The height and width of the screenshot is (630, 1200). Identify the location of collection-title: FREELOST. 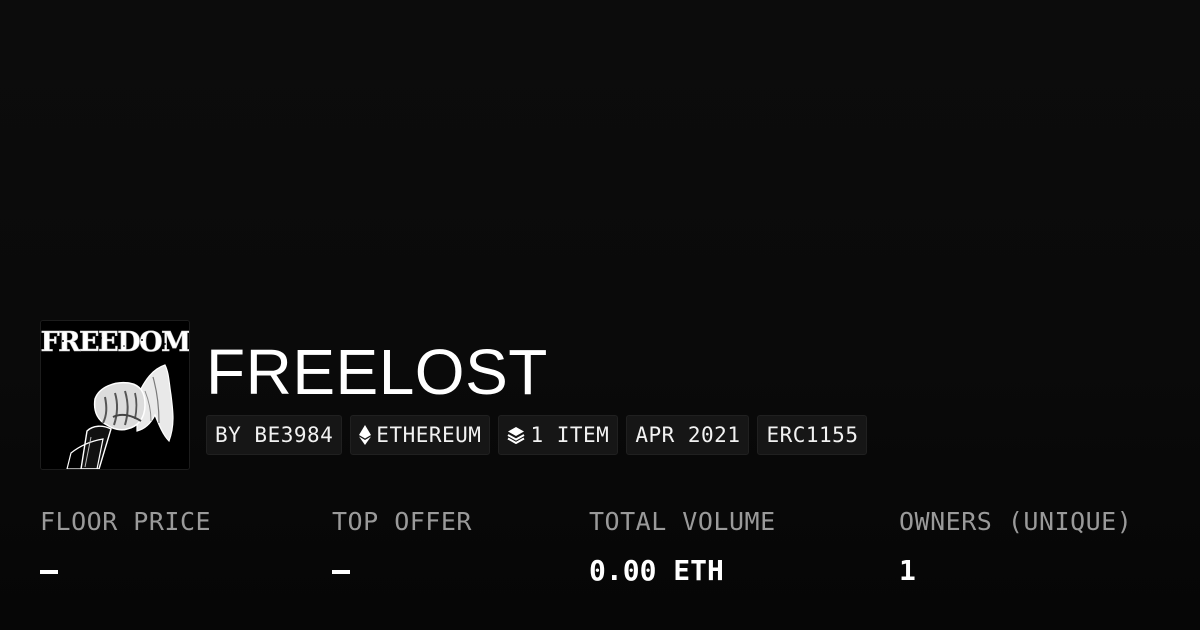
(377, 372).